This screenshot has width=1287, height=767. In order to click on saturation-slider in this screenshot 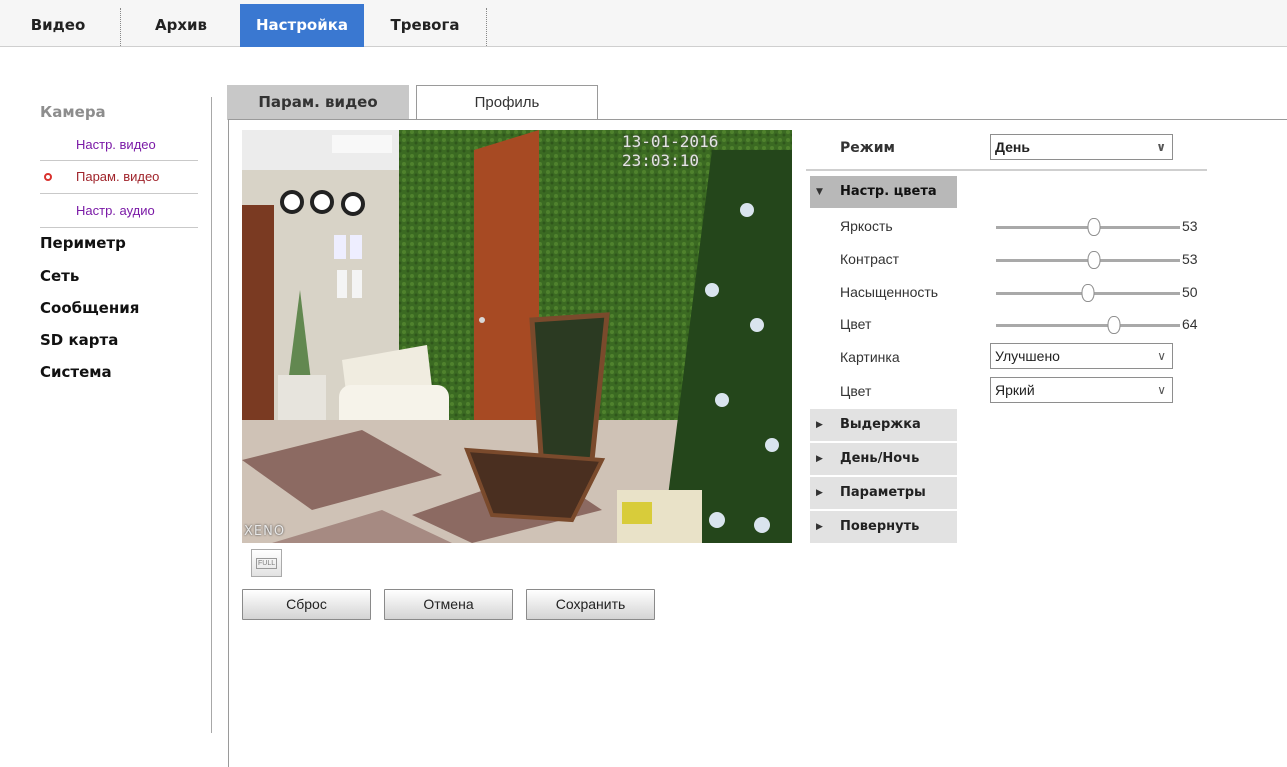, I will do `click(1088, 293)`.